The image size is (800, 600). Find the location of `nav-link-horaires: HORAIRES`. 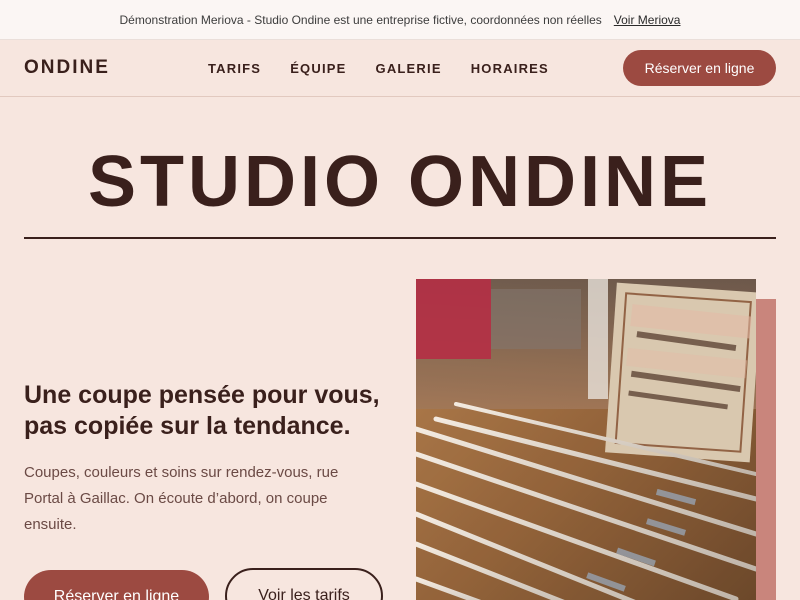

nav-link-horaires: HORAIRES is located at coordinates (510, 68).